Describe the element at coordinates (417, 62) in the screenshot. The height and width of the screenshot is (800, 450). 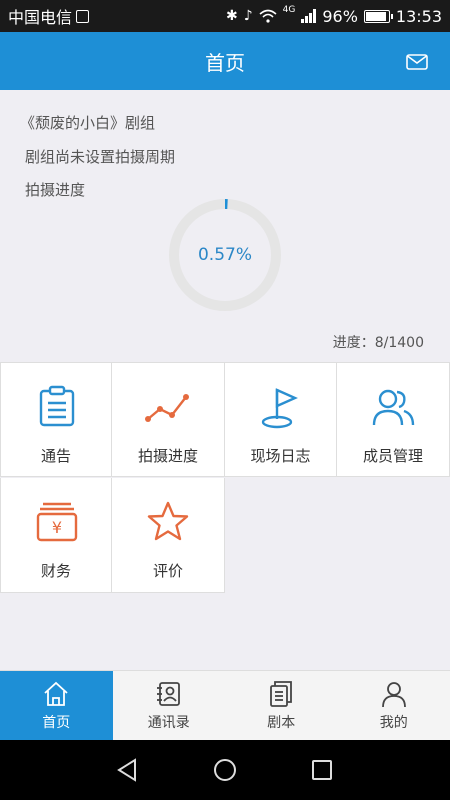
I see `mail-icon` at that location.